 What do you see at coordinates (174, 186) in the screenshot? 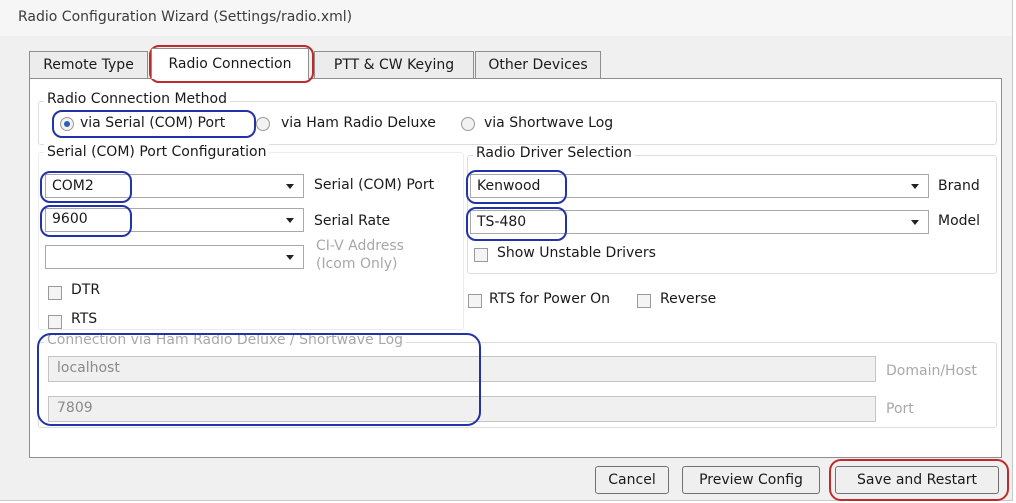
I see `com-port-select: COM2` at bounding box center [174, 186].